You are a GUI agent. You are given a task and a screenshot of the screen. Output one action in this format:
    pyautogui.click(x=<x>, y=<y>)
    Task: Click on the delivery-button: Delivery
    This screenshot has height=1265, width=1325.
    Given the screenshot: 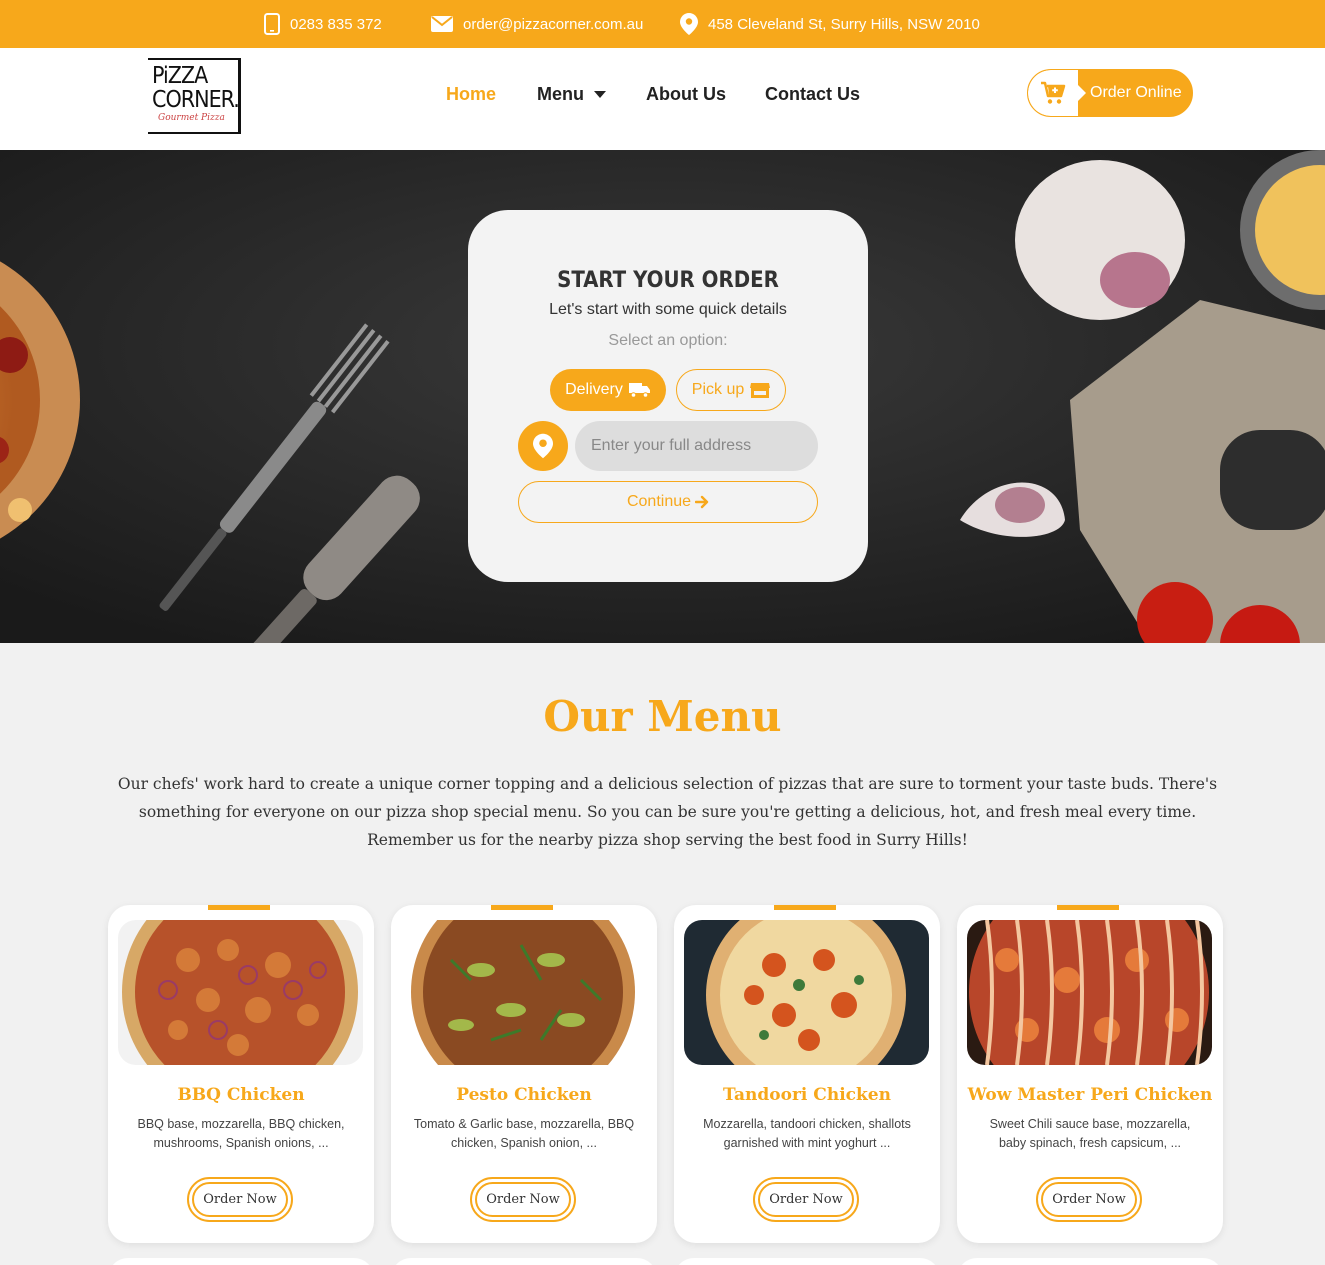 What is the action you would take?
    pyautogui.click(x=608, y=390)
    